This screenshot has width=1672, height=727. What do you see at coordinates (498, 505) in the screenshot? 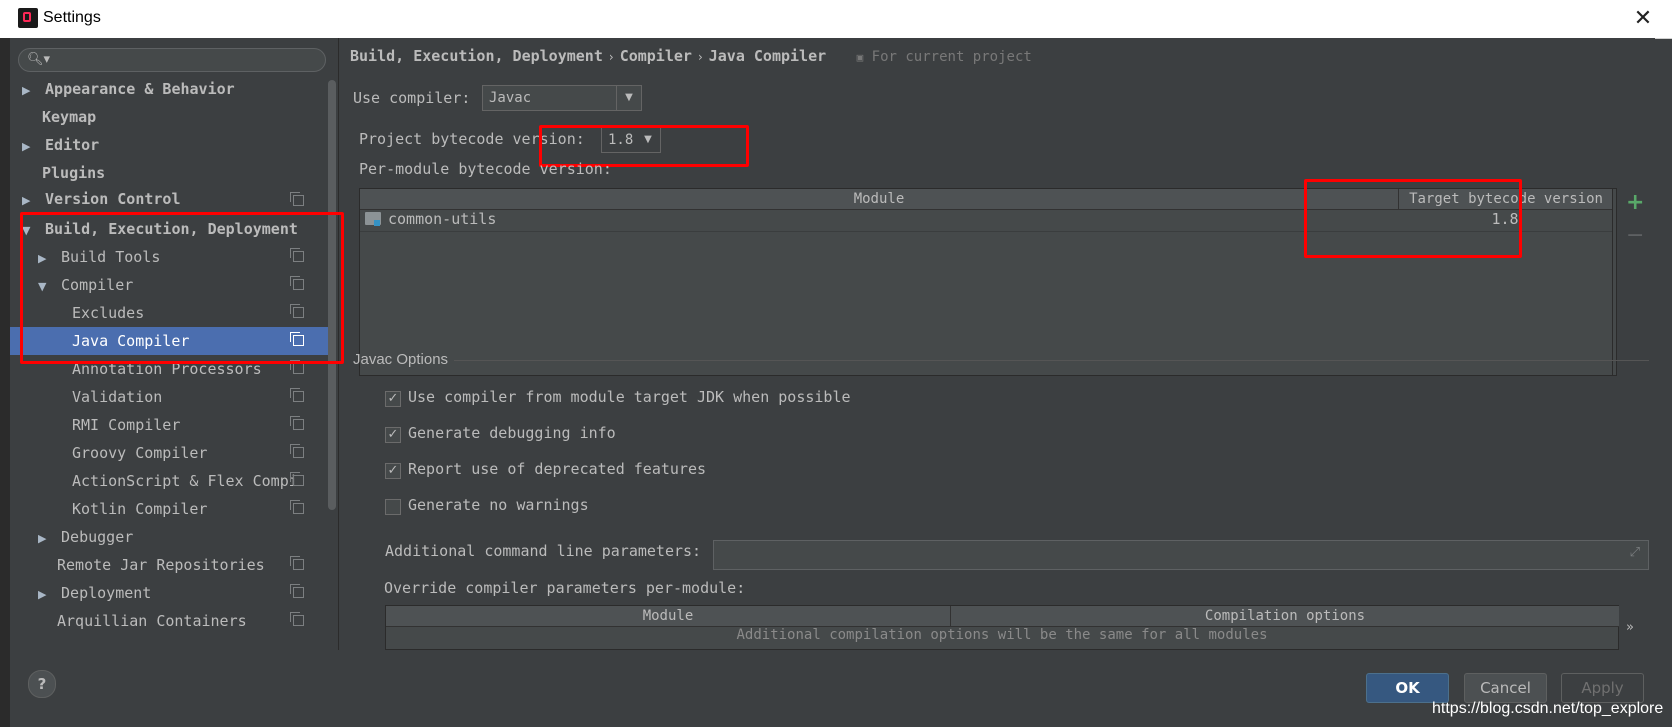
I see `checkbox-label: Generate no warnings` at bounding box center [498, 505].